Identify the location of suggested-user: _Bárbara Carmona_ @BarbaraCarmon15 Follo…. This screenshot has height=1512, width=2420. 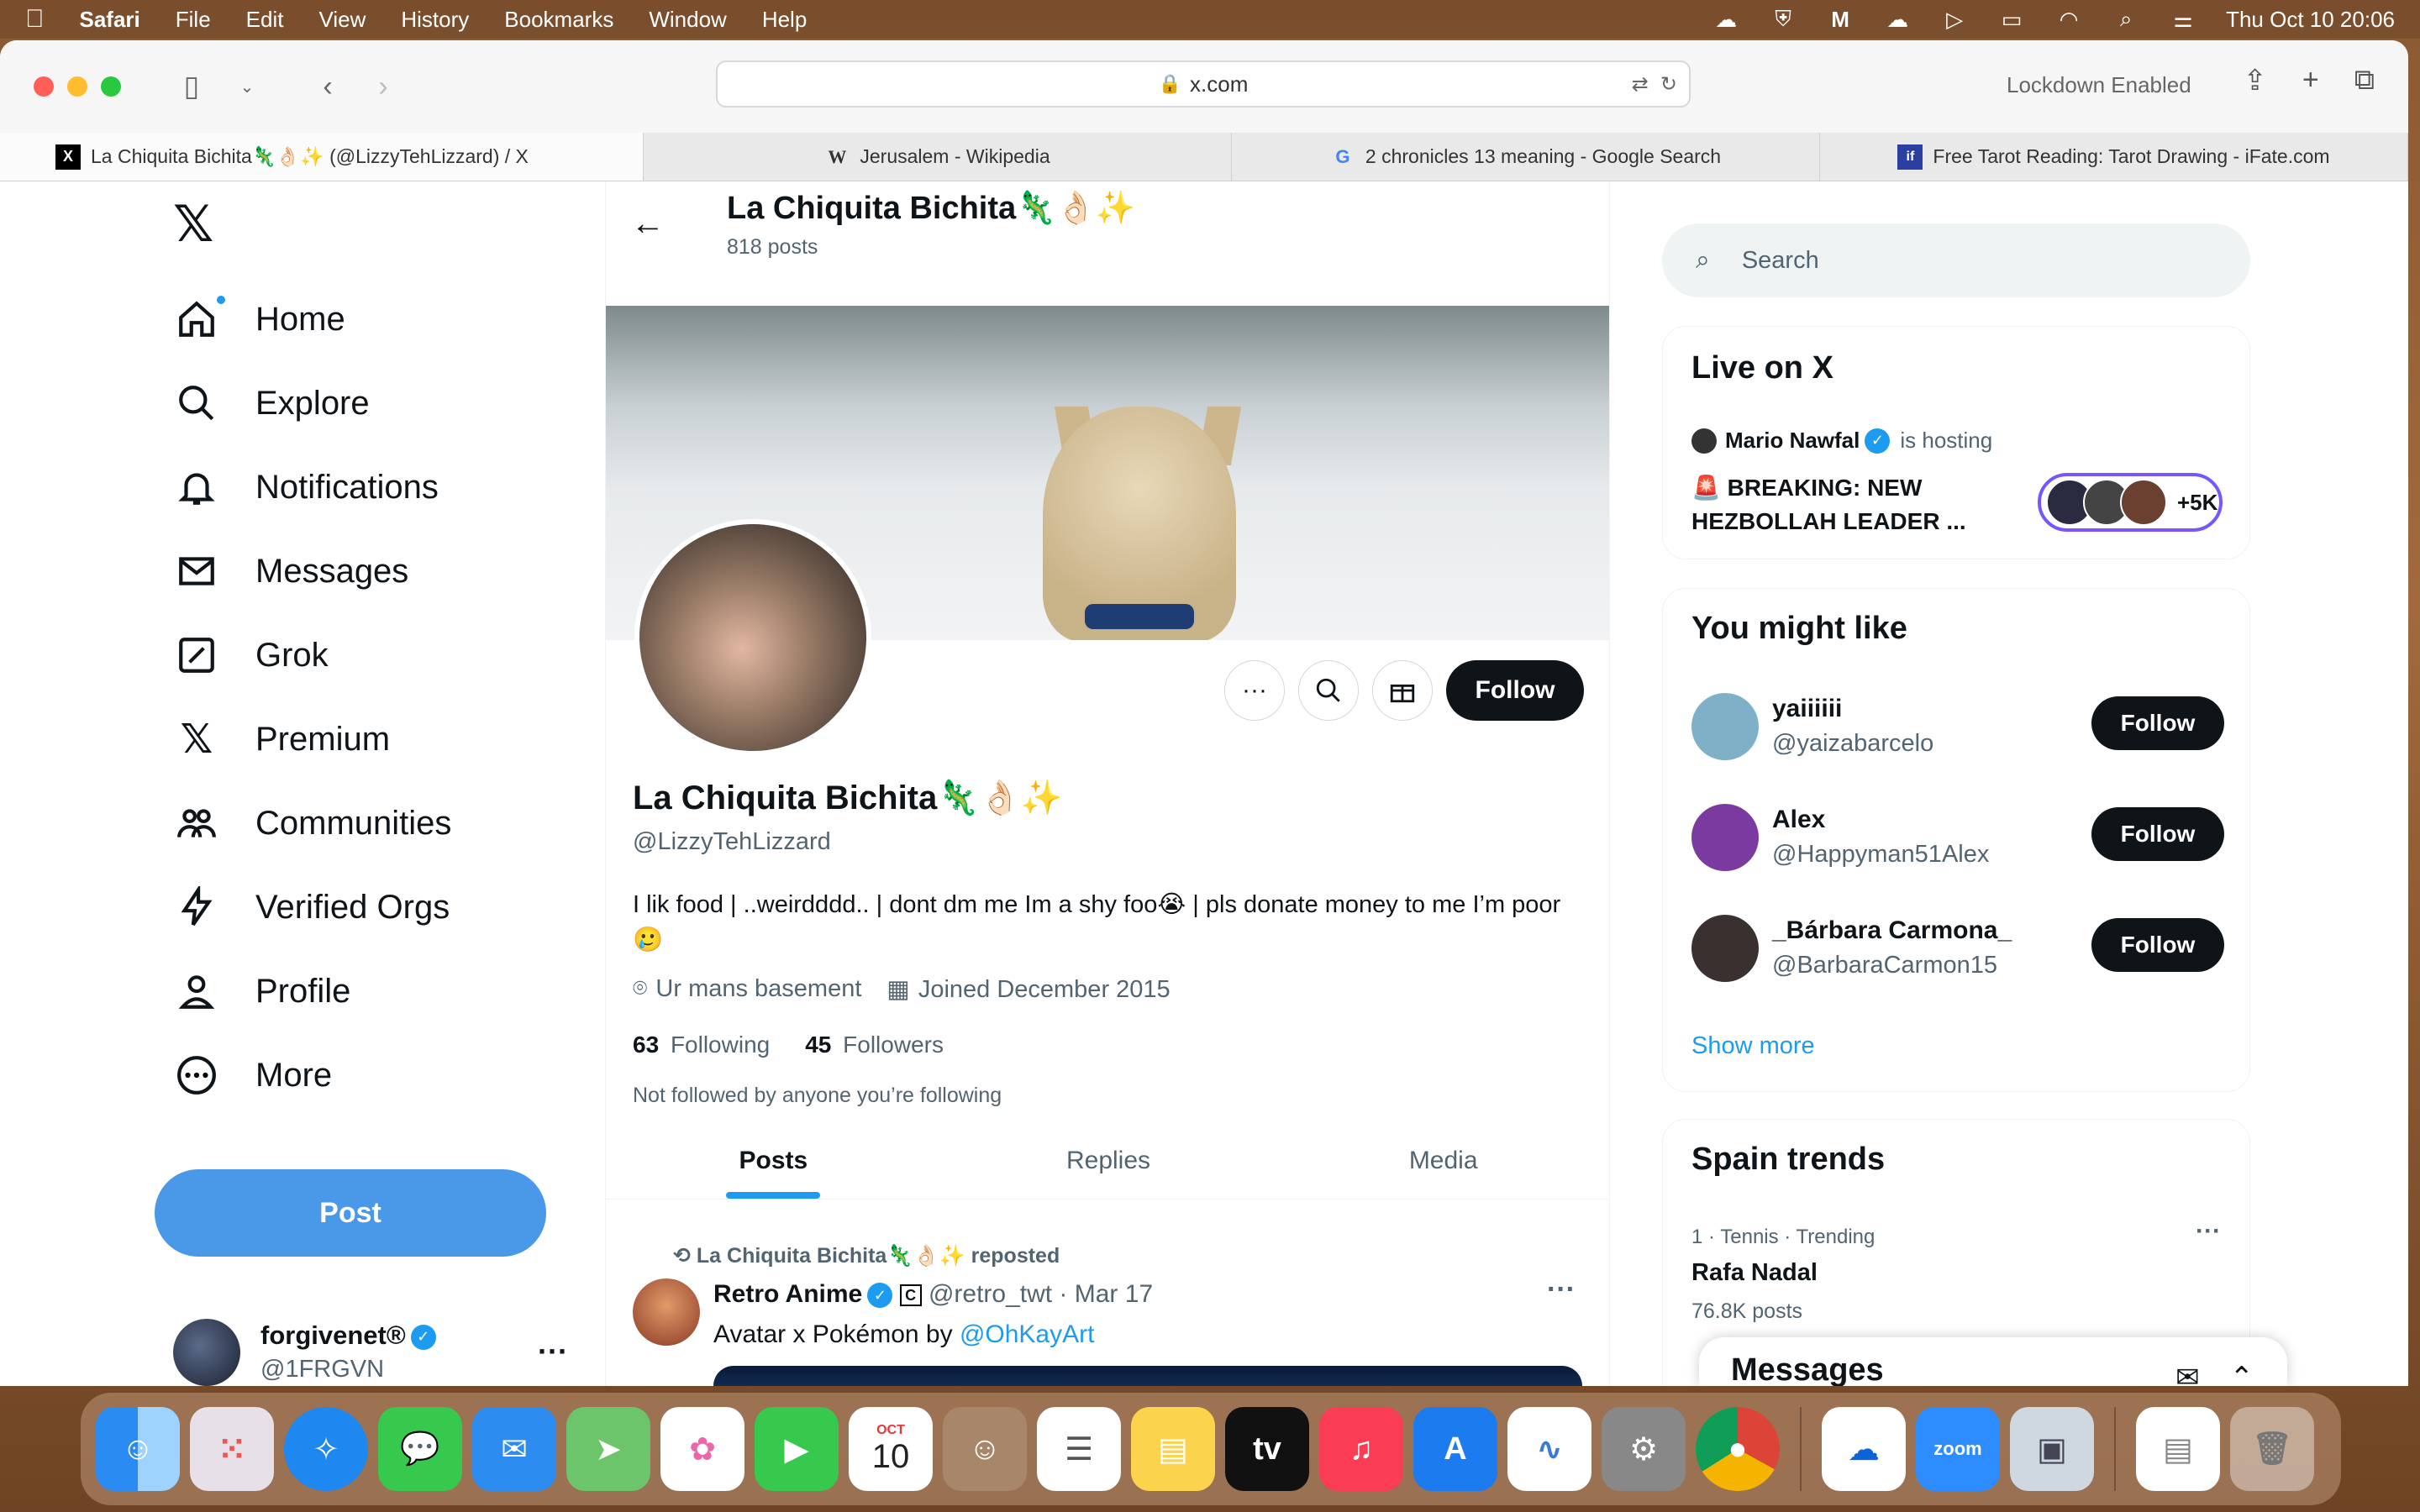
(1957, 952).